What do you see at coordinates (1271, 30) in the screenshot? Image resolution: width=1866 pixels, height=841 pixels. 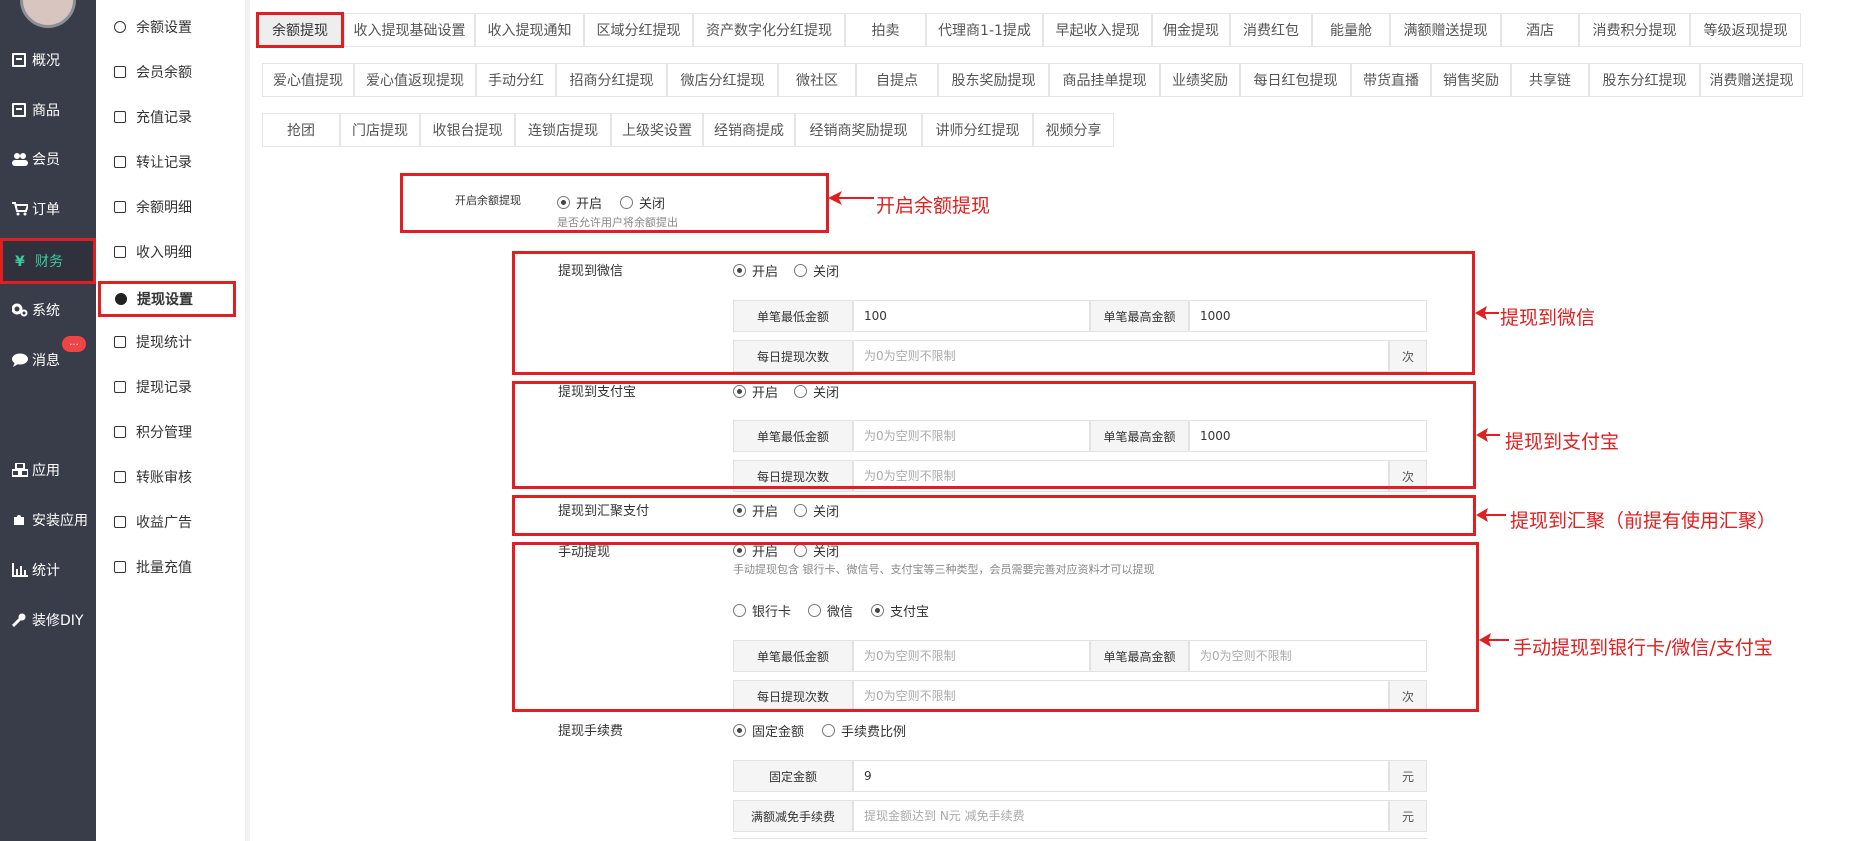 I see `tab: 消费红包` at bounding box center [1271, 30].